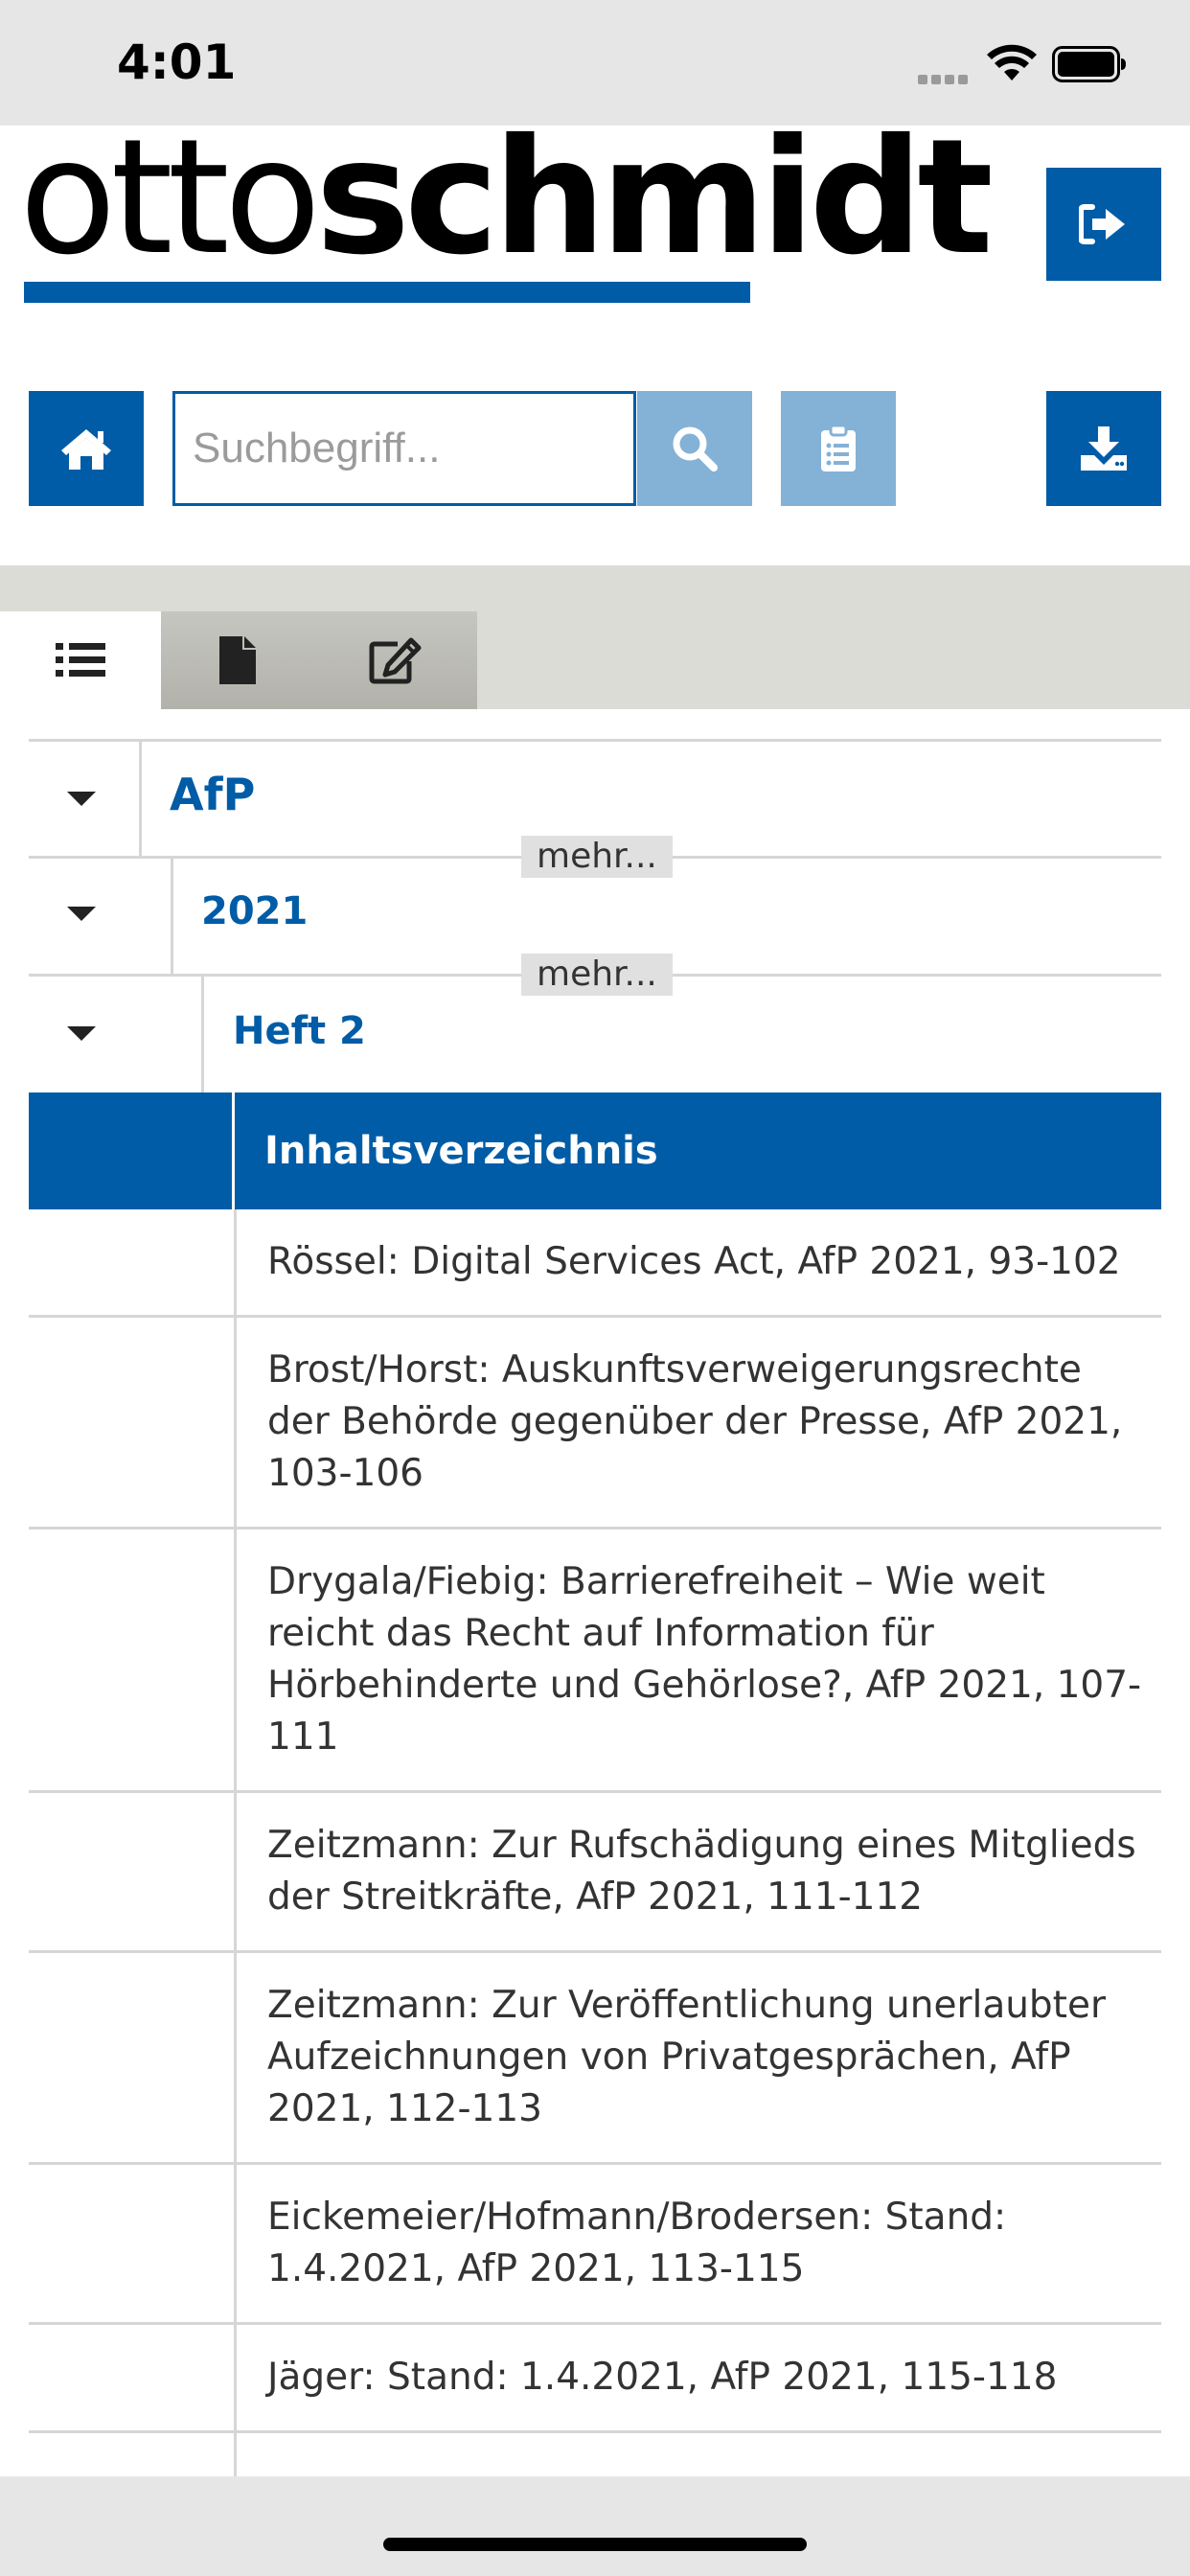  I want to click on home-indicator, so click(595, 2544).